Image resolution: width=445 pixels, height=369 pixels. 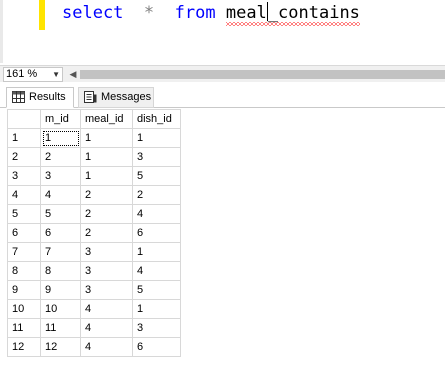 I want to click on row-number: 3, so click(x=24, y=176).